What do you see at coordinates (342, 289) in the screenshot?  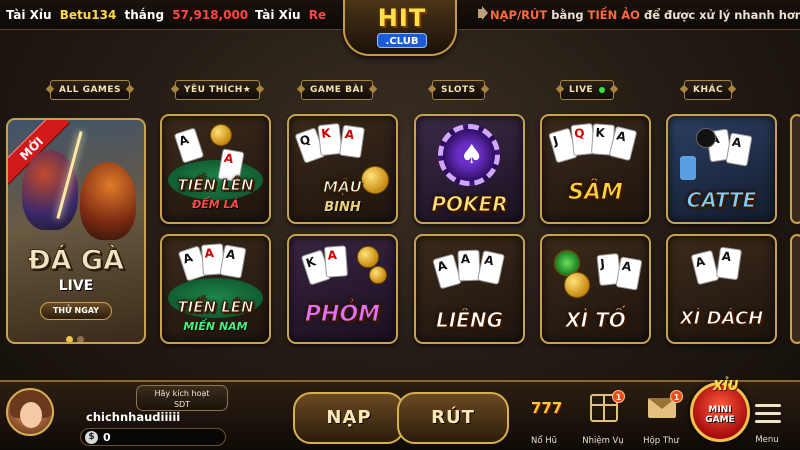 I see `game-tile-phom: K A PHỎM` at bounding box center [342, 289].